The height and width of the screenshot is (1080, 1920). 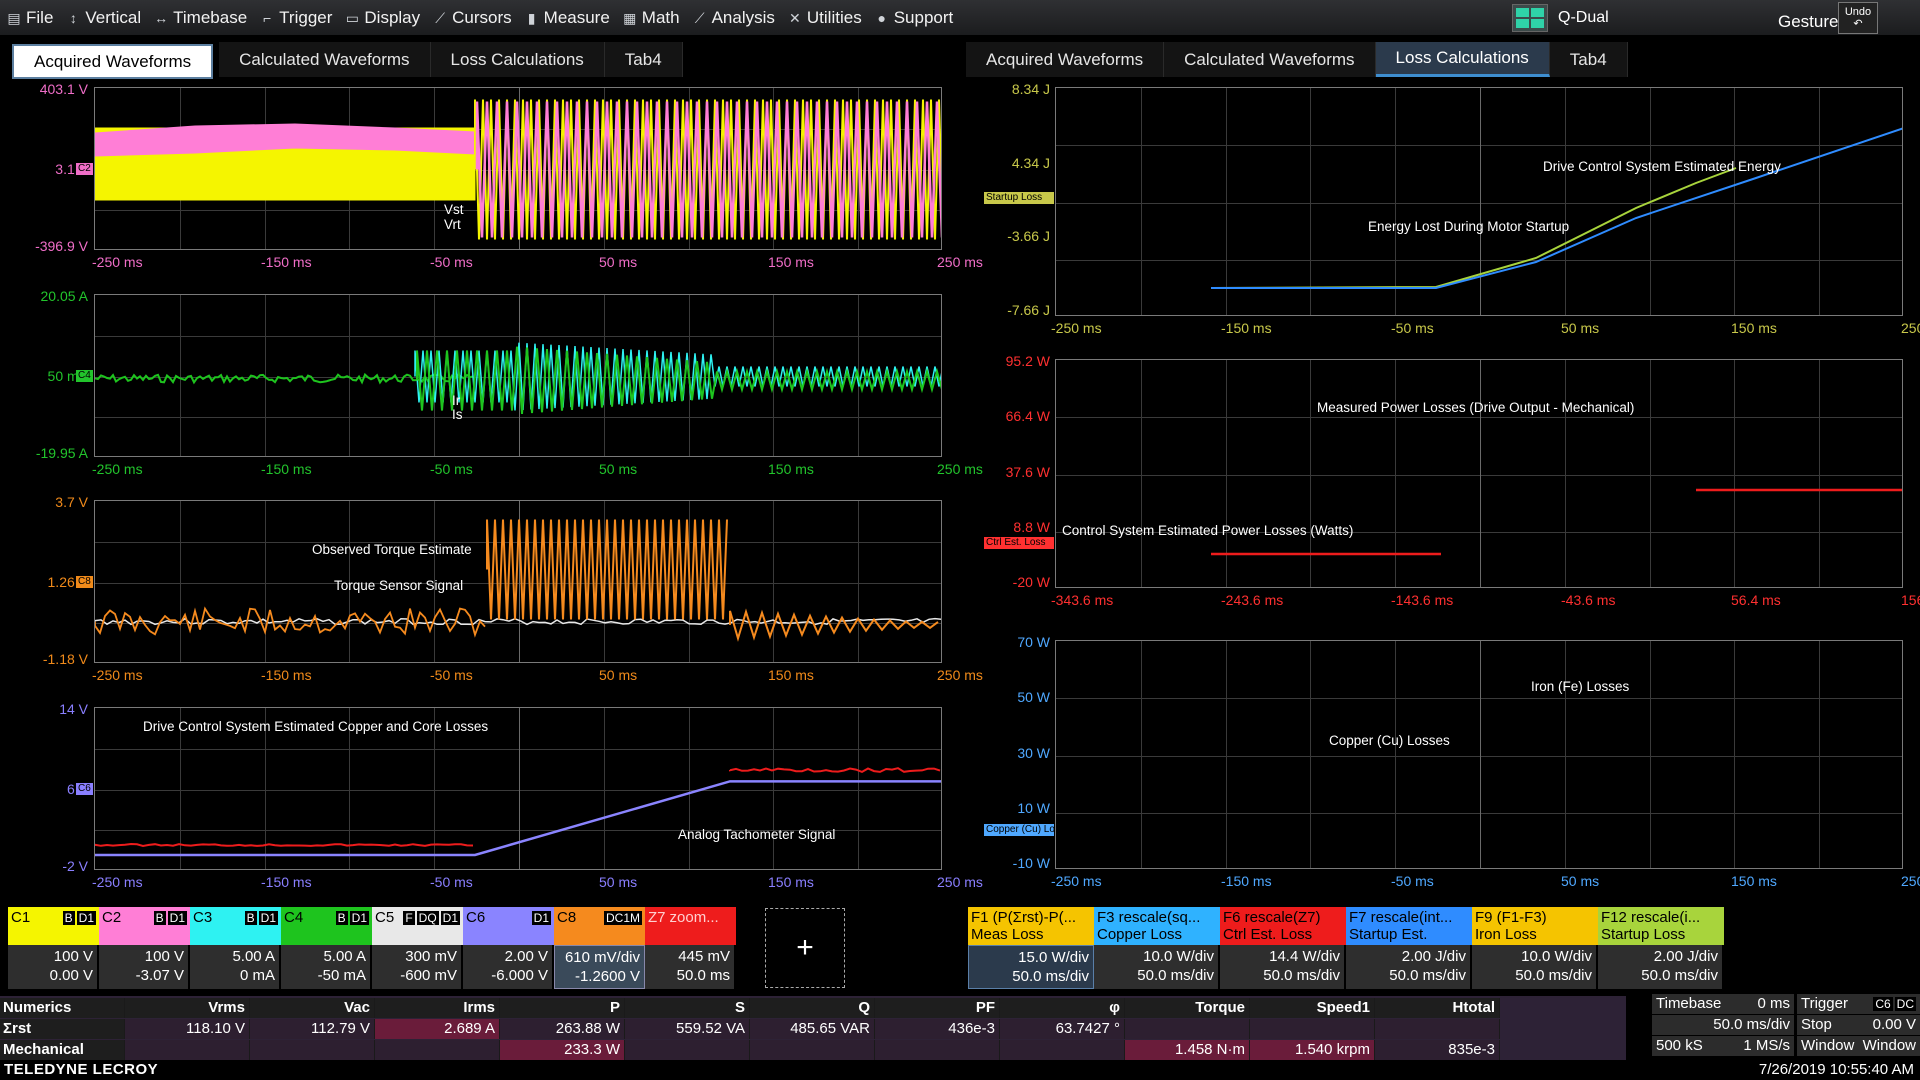 What do you see at coordinates (1723, 1004) in the screenshot?
I see `timebase-header: Timebase 0 ms` at bounding box center [1723, 1004].